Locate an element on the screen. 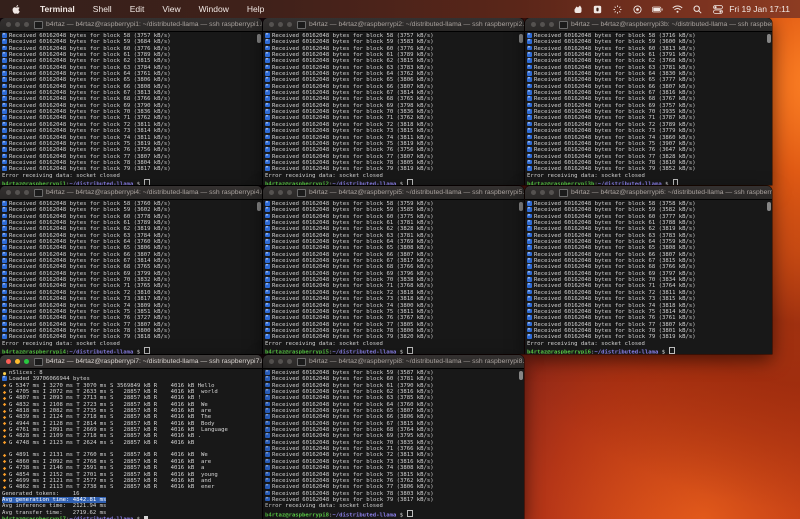 This screenshot has height=519, width=800. prompt-user-host: b4rtaz@raspberrypi8 is located at coordinates (297, 514).